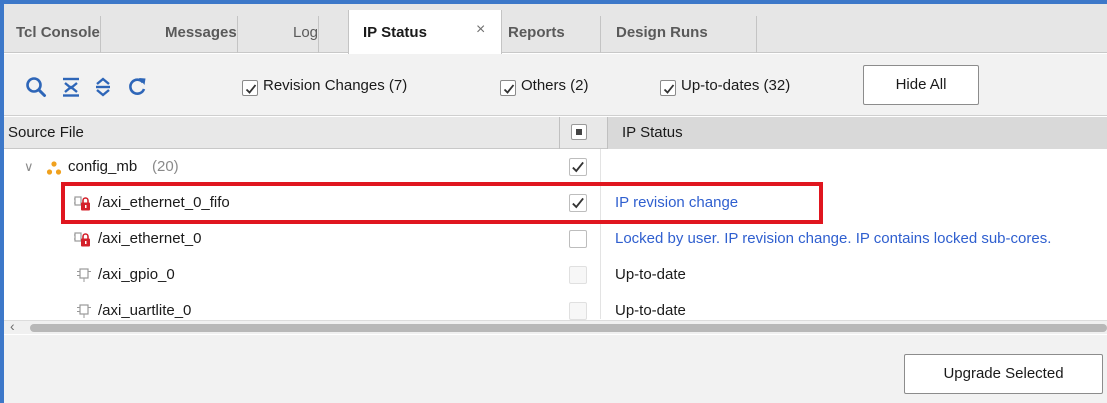  I want to click on file-count: (20), so click(165, 166).